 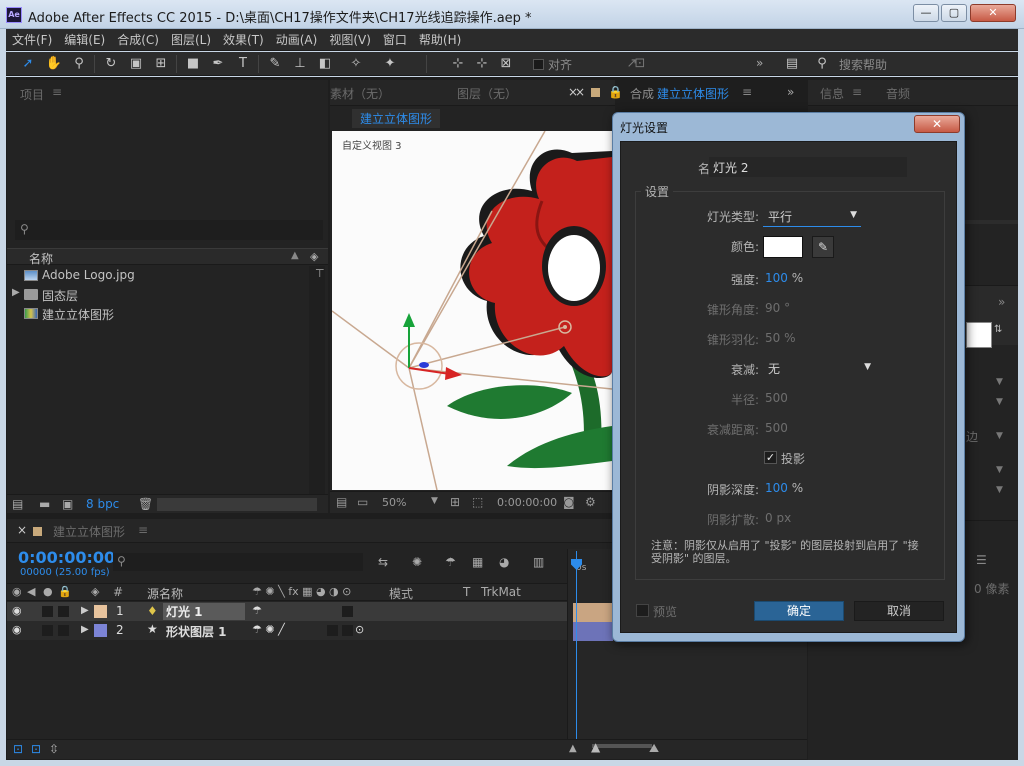 I want to click on shy-switch-icon: ☂ ✺ ╱, so click(x=268, y=629).